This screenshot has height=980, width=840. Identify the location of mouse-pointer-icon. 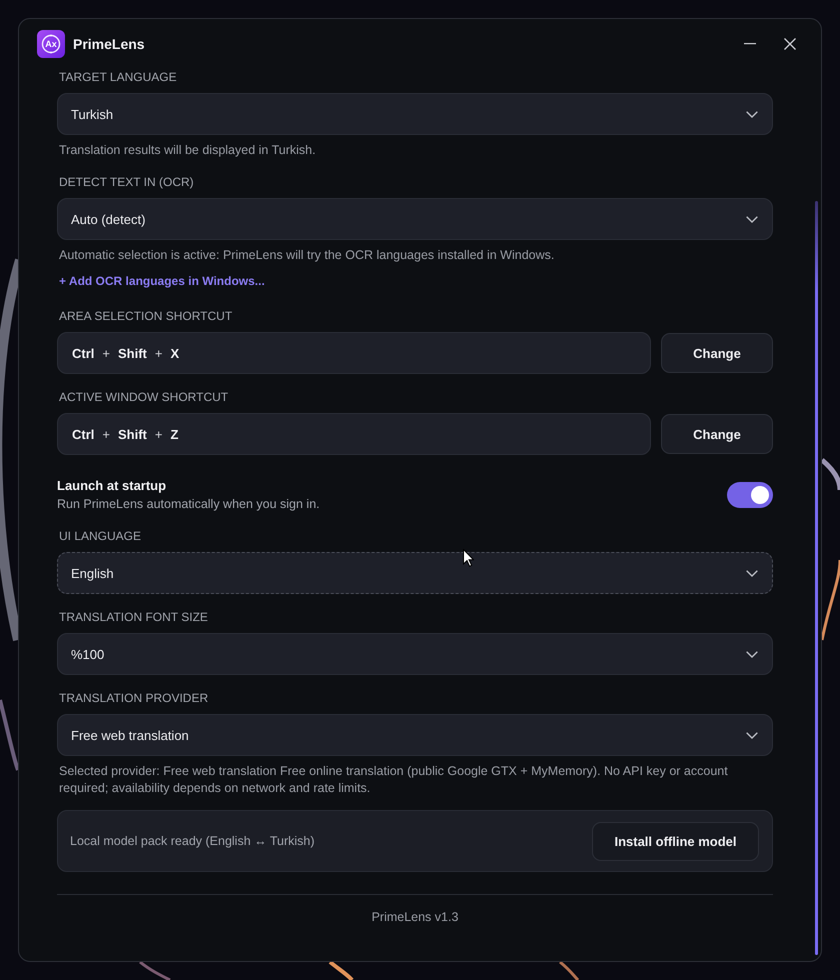
(468, 558).